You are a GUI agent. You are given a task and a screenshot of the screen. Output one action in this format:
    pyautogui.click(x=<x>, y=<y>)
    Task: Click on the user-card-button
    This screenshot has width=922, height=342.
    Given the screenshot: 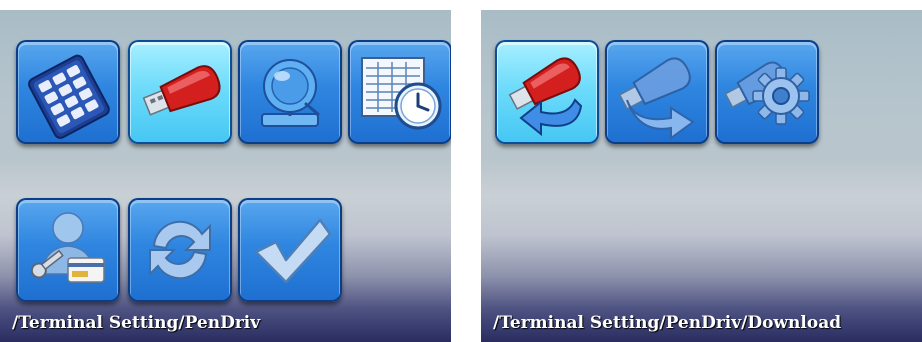 What is the action you would take?
    pyautogui.click(x=68, y=250)
    